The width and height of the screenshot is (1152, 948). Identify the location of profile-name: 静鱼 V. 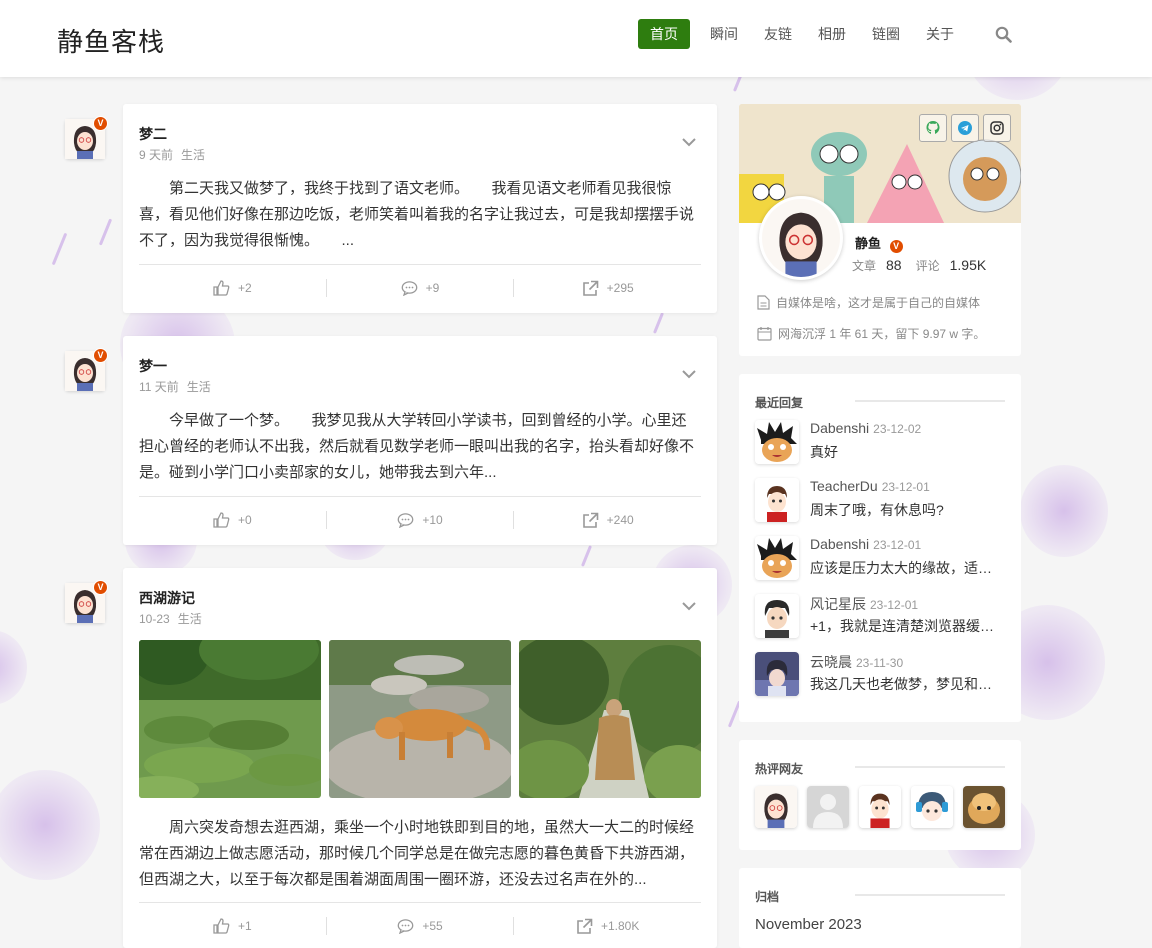
(879, 243).